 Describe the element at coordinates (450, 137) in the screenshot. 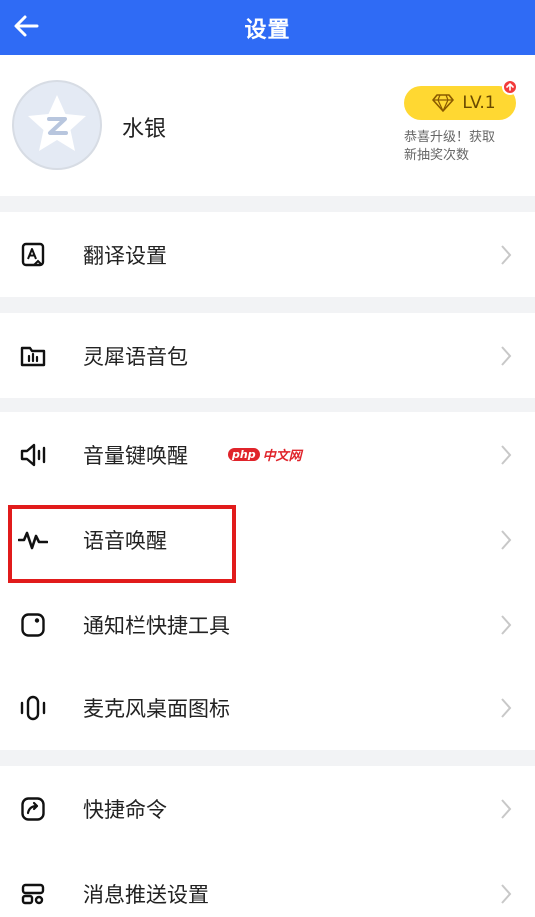

I see `upgrade-line-1: 恭喜升级！获取` at that location.